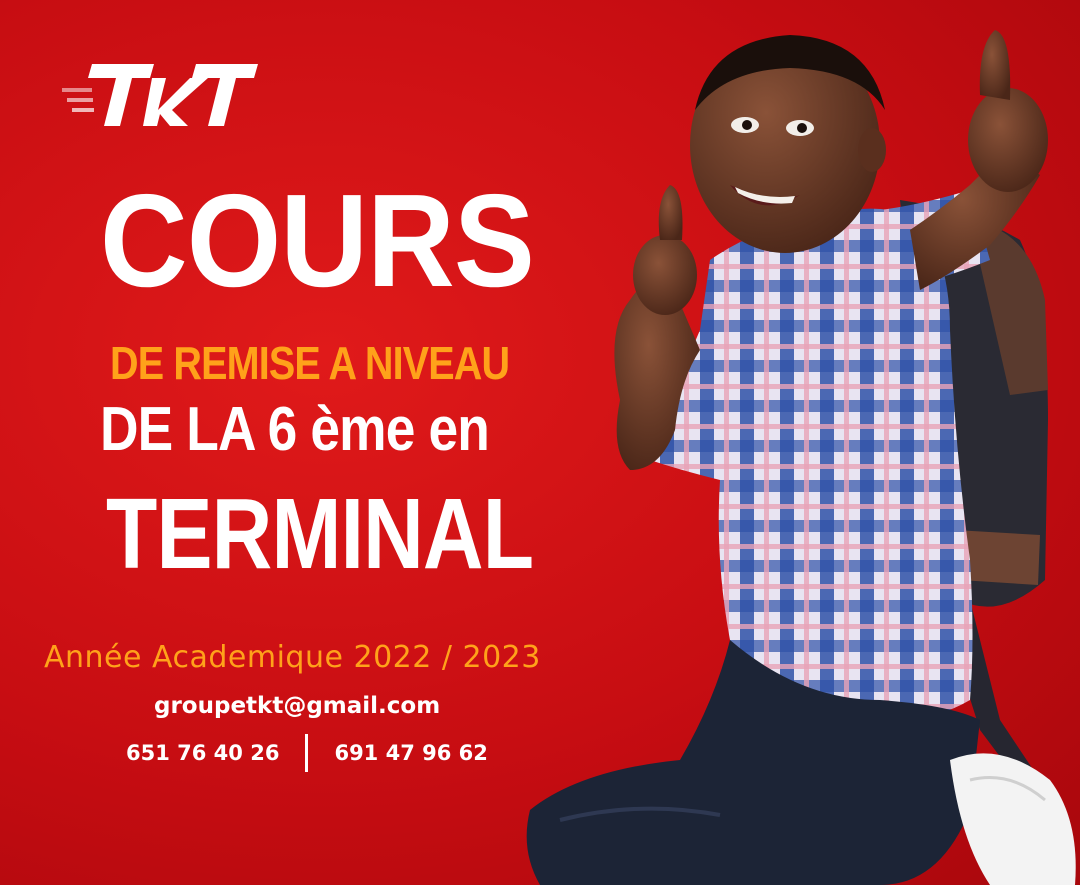 This screenshot has width=1080, height=885. Describe the element at coordinates (295, 429) in the screenshot. I see `headline-level-range: DE LA 6 ème en` at that location.